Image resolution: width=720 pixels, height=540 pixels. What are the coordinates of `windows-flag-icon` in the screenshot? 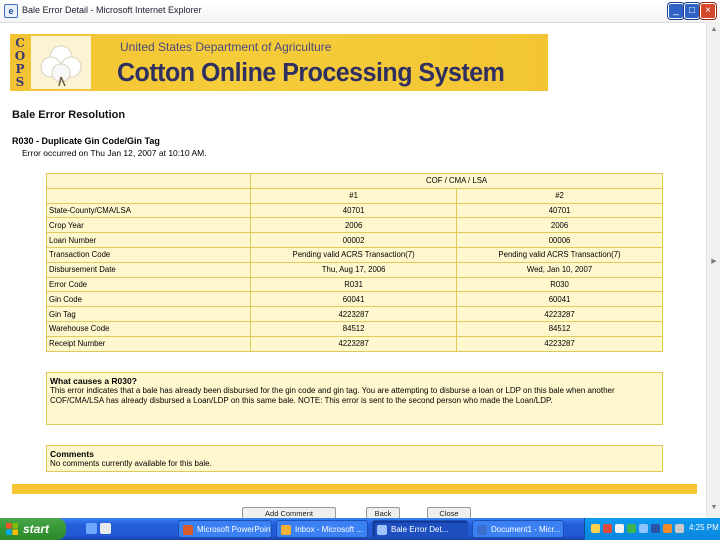 It's located at (12, 529).